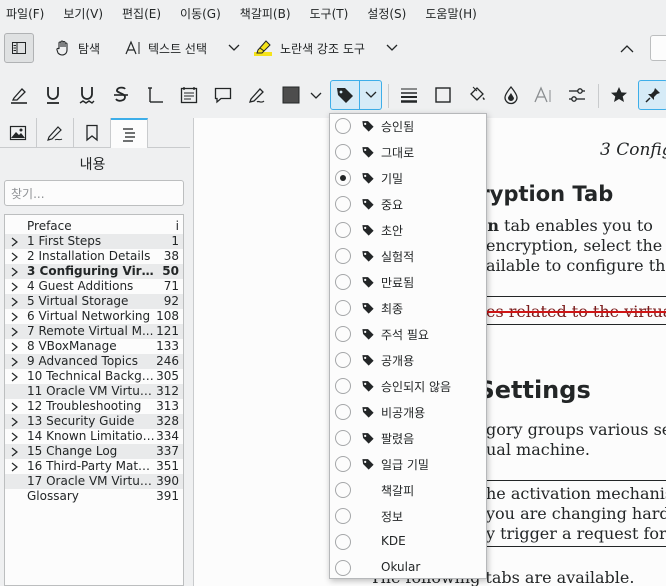 Image resolution: width=666 pixels, height=586 pixels. Describe the element at coordinates (451, 13) in the screenshot. I see `menu-item: 도움말(H)` at that location.